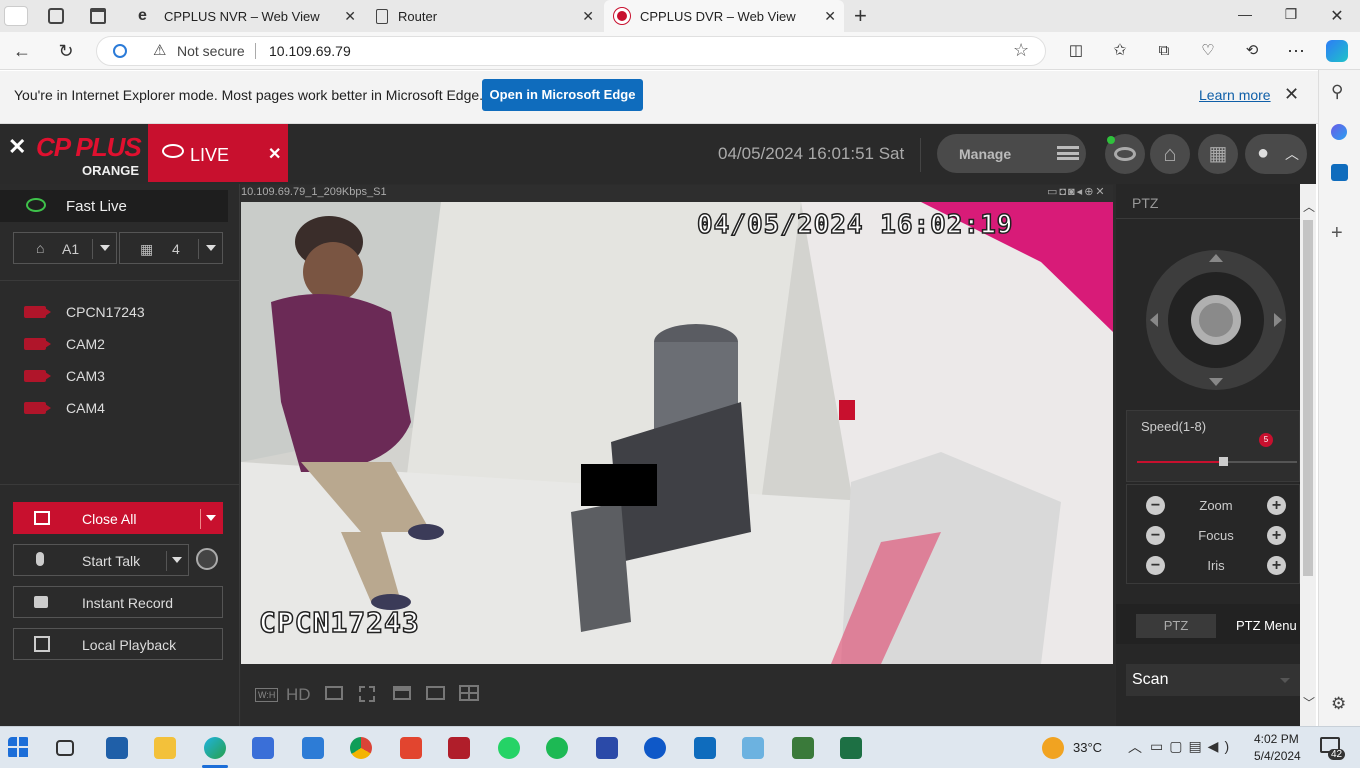 This screenshot has width=1360, height=768. What do you see at coordinates (118, 644) in the screenshot?
I see `local-playback-button: Local Playback` at bounding box center [118, 644].